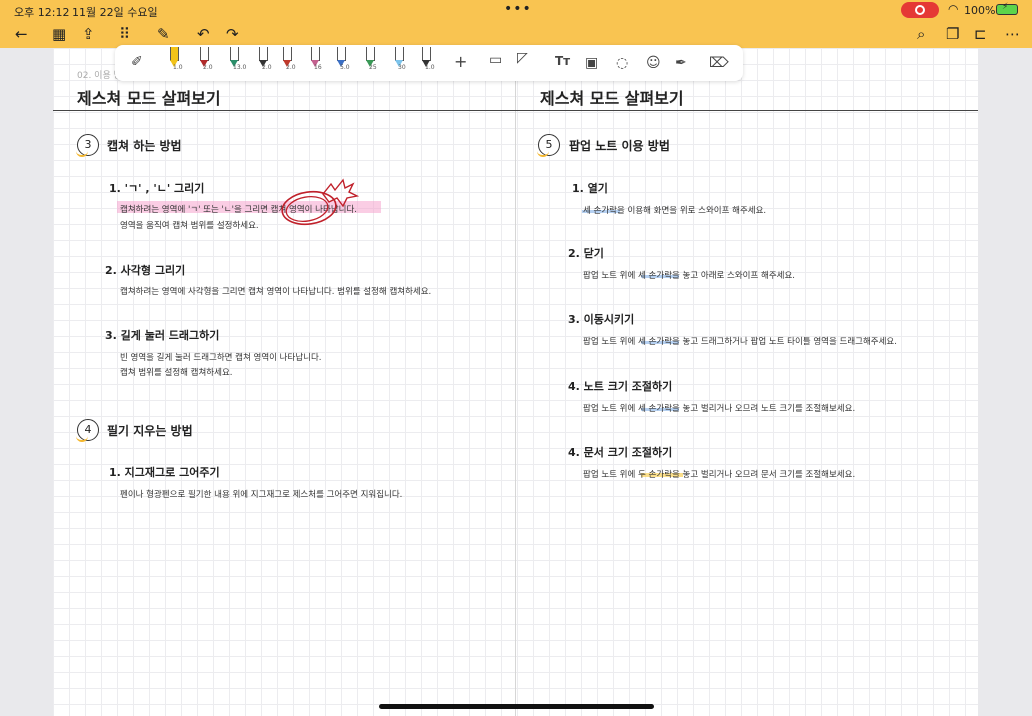 This screenshot has height=716, width=1032. What do you see at coordinates (315, 59) in the screenshot?
I see `pen-tool-6: 16` at bounding box center [315, 59].